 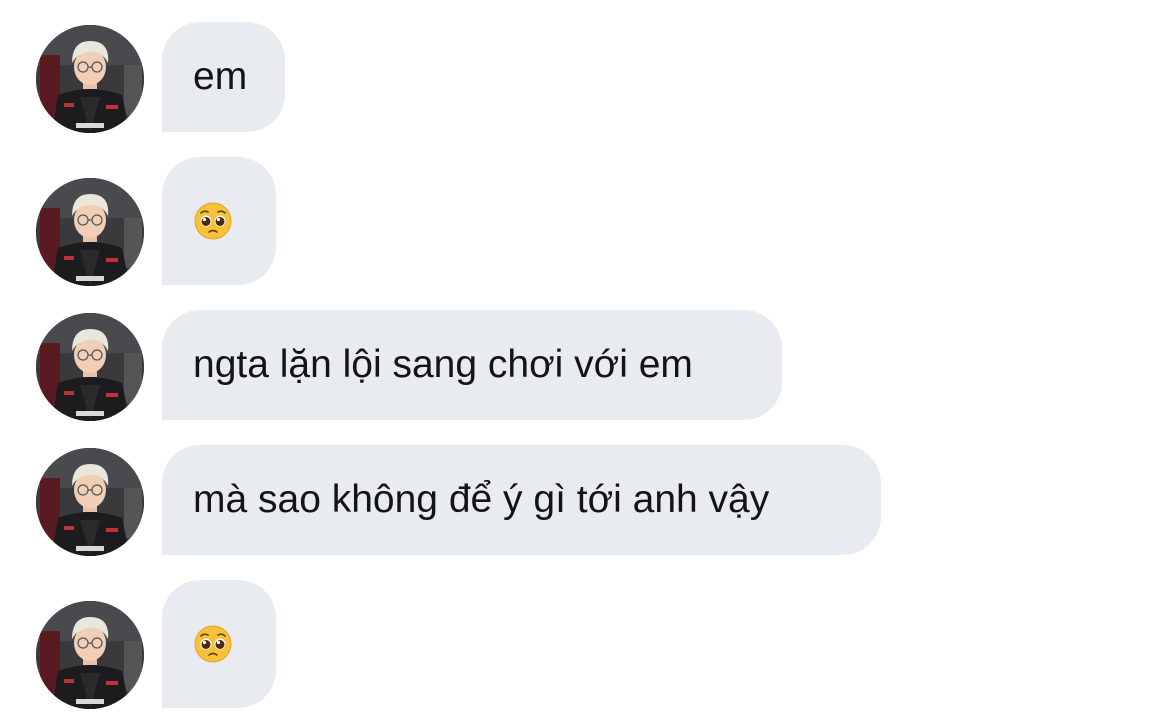 I want to click on message-bubble: ngta lặn lội sang chơi với em, so click(x=472, y=365).